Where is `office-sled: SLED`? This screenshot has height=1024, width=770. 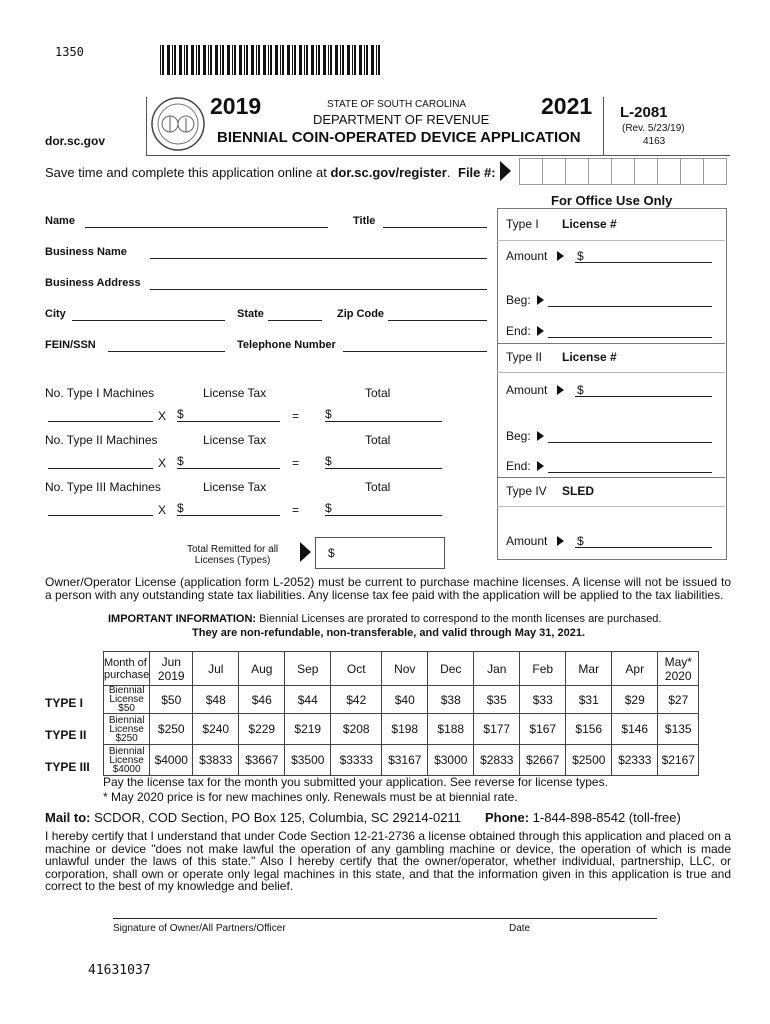 office-sled: SLED is located at coordinates (578, 491).